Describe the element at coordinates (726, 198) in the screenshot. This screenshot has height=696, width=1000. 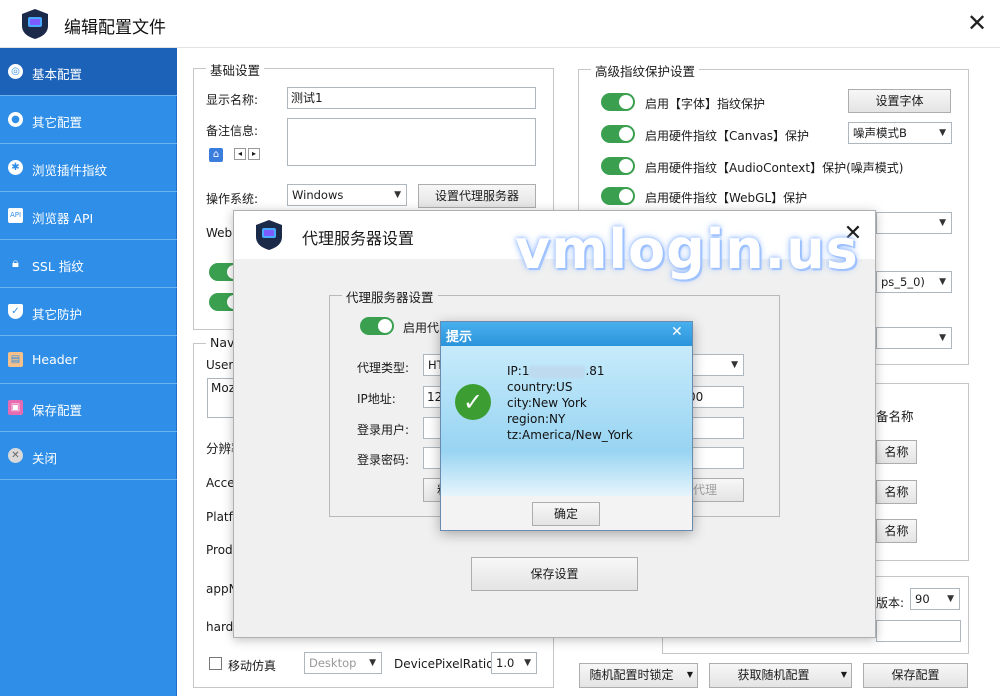
I see `webgl-protect-label: 启用硬件指纹【WebGL】保护` at that location.